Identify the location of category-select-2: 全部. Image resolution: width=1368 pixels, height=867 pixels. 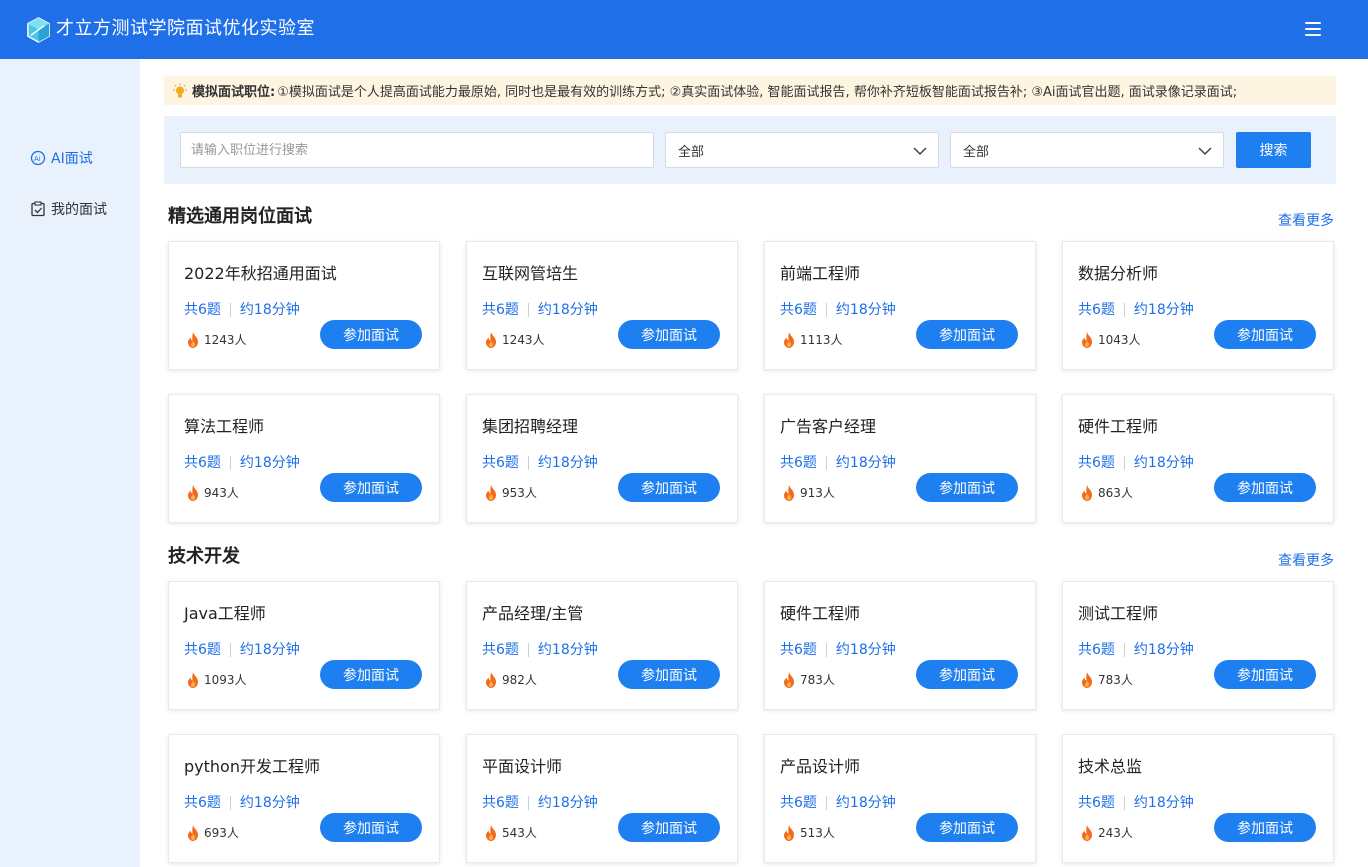
(1087, 150).